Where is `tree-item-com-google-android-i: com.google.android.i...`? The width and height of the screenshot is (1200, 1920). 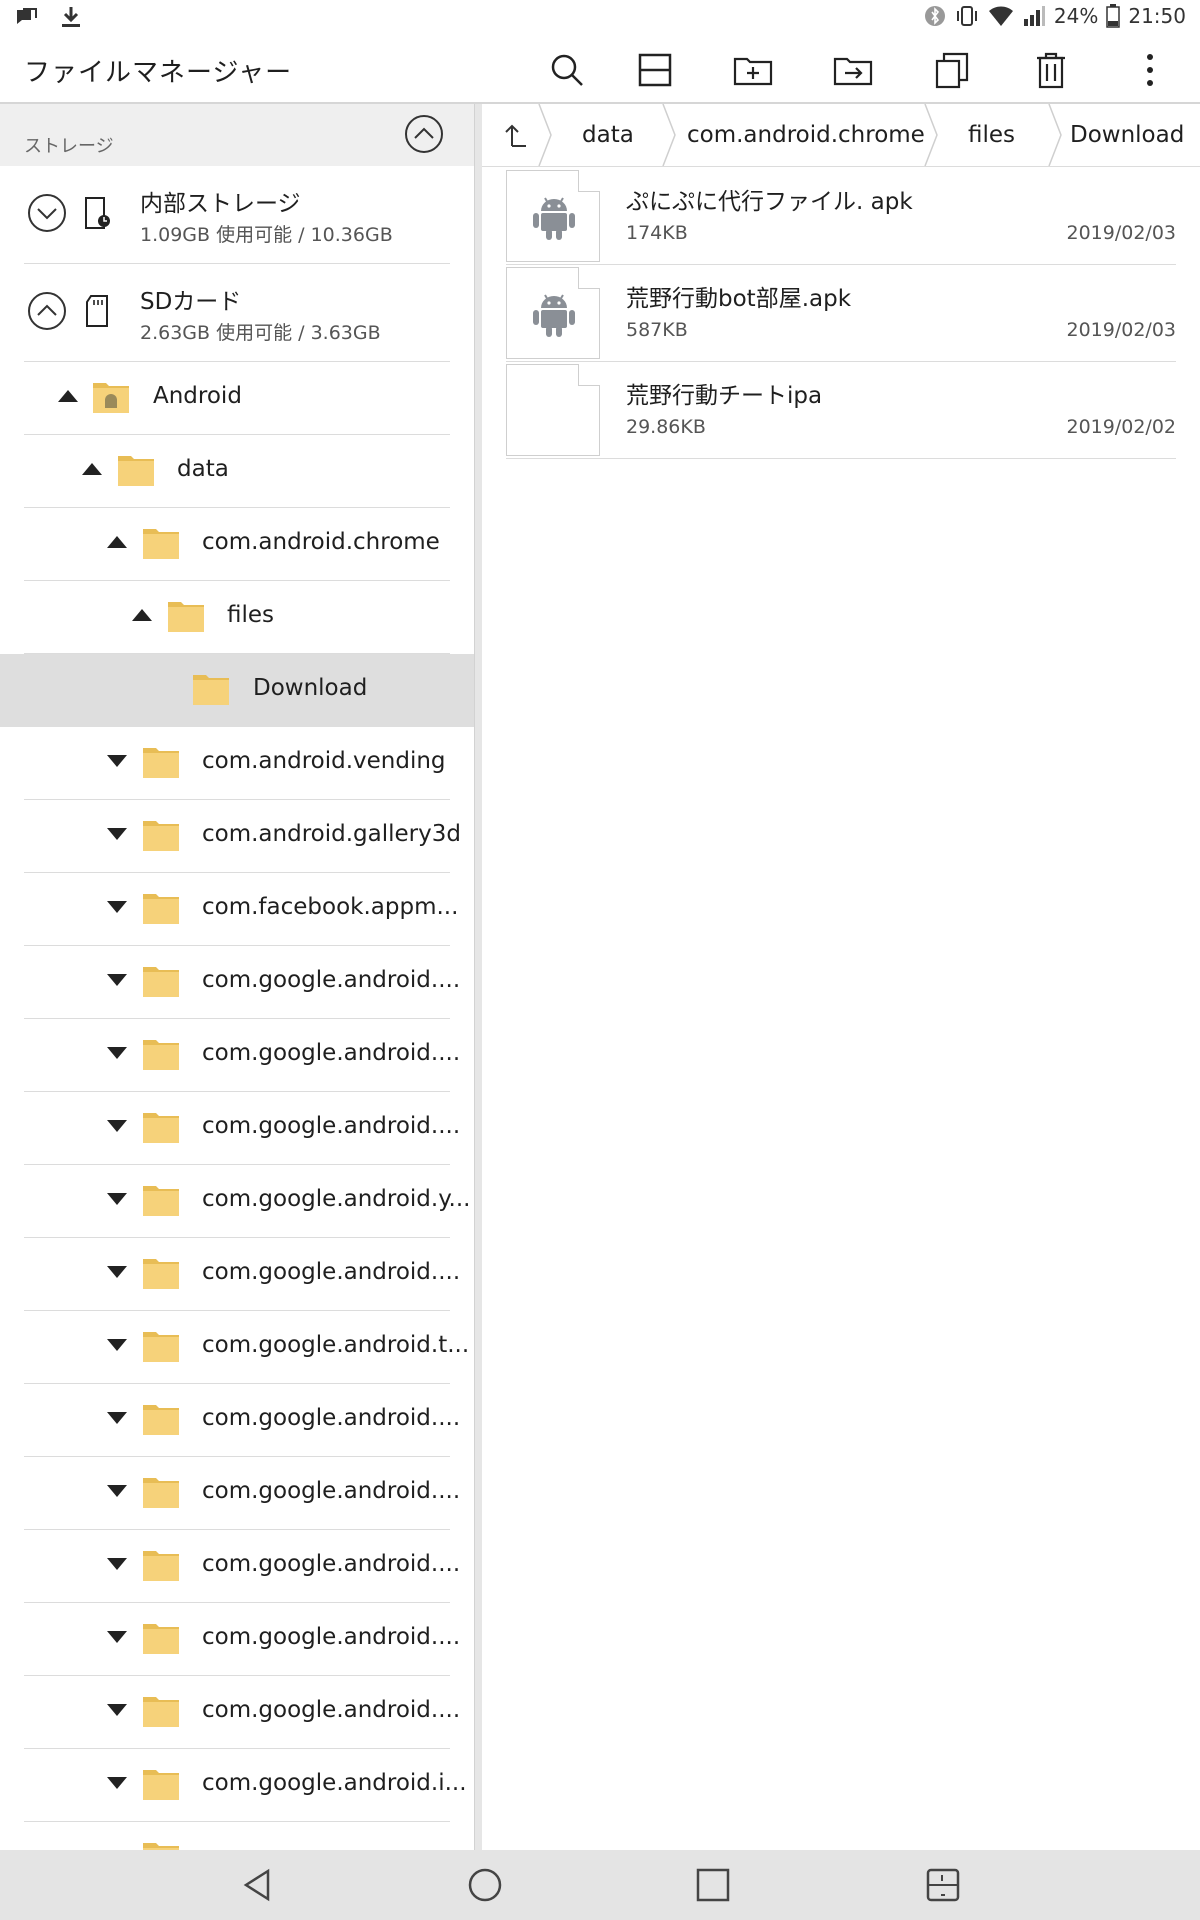 tree-item-com-google-android-i: com.google.android.i... is located at coordinates (245, 1785).